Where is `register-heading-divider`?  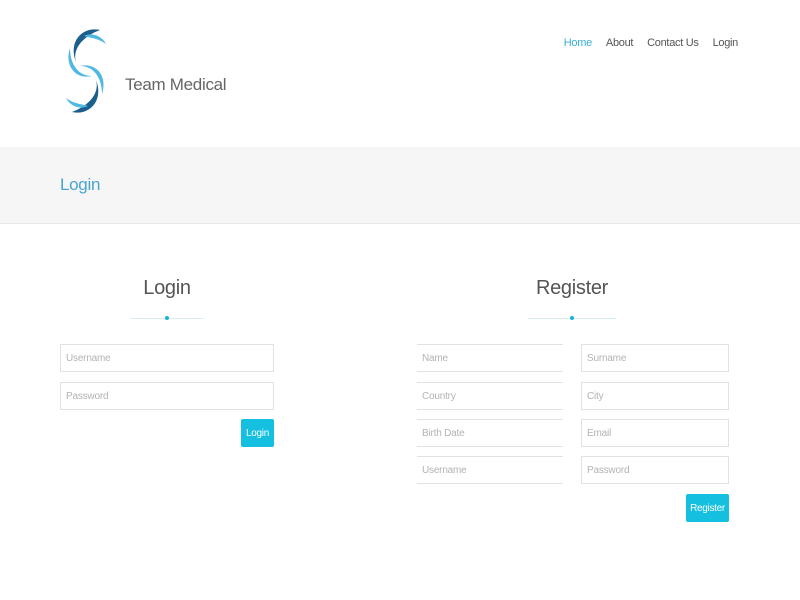
register-heading-divider is located at coordinates (572, 318).